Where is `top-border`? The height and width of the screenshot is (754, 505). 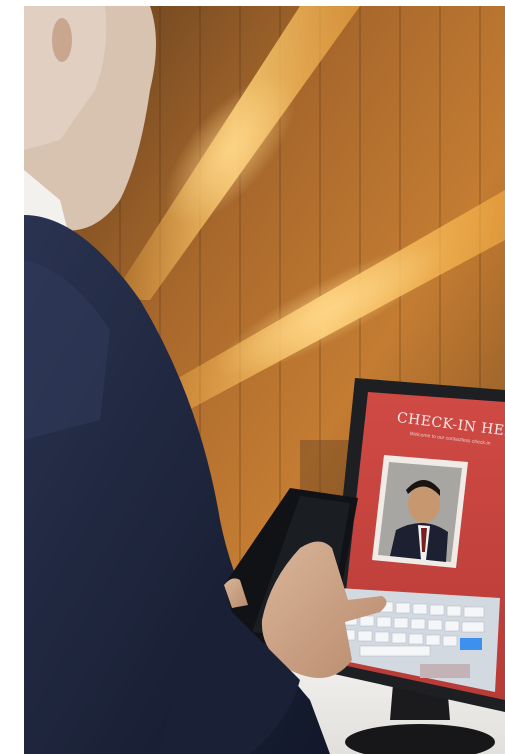 top-border is located at coordinates (252, 3).